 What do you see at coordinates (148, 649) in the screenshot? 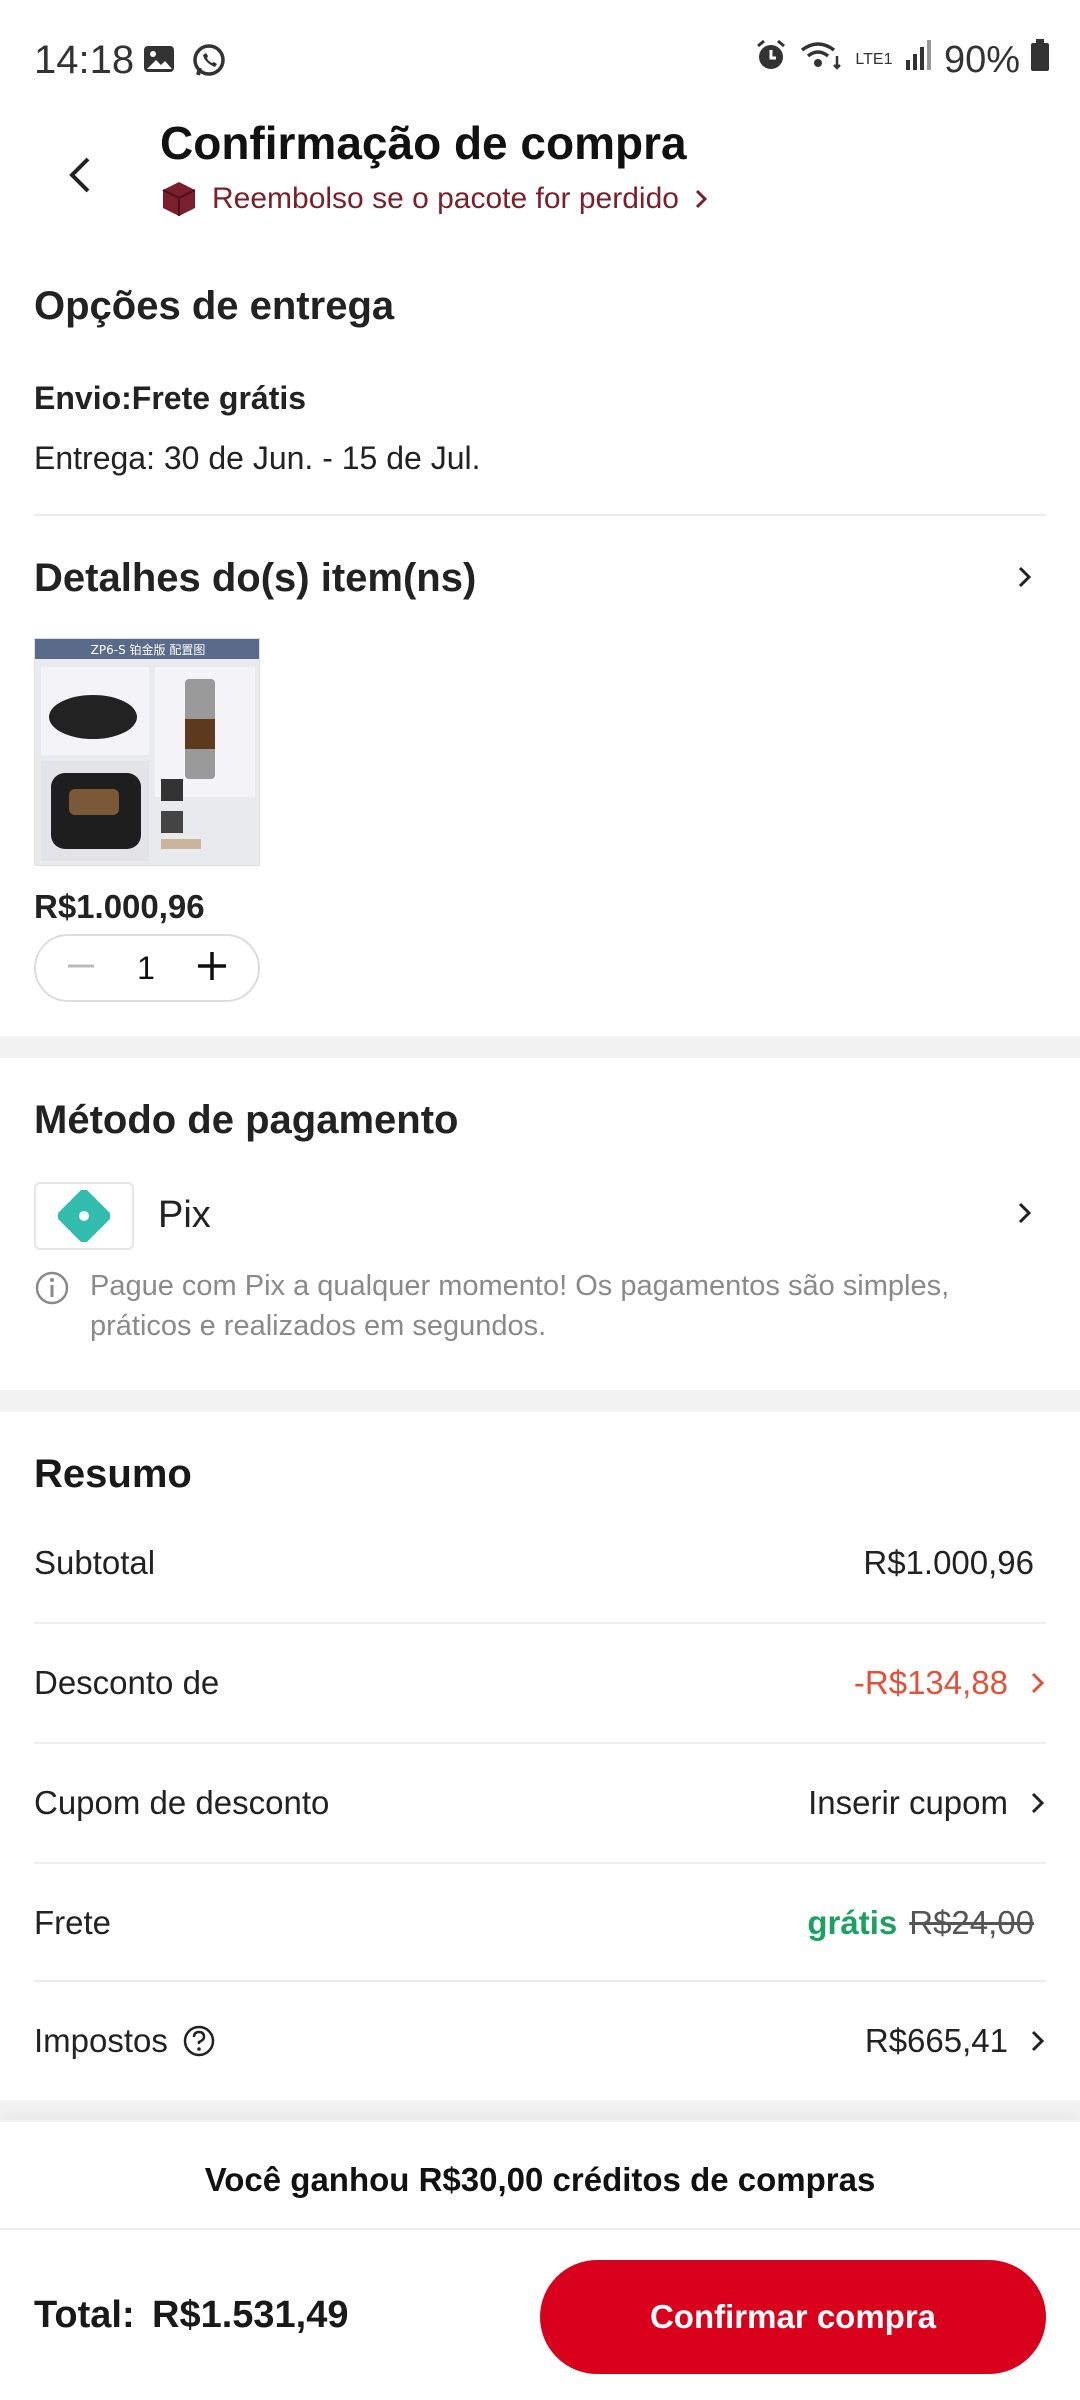
I see `product-image-caption: ZP6-S 铂金版 配置图` at bounding box center [148, 649].